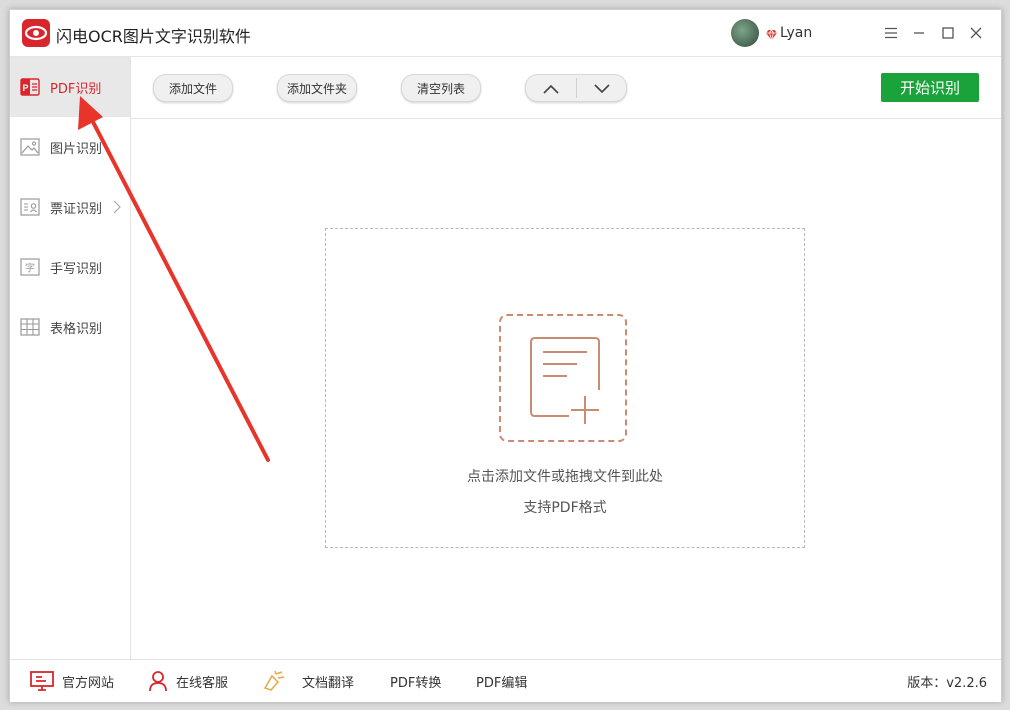  I want to click on sidebar-item-table: 表格识别, so click(70, 327).